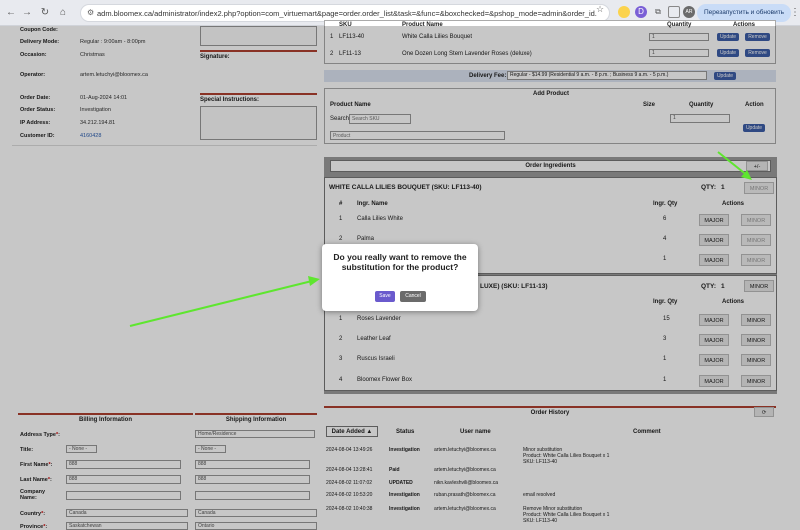 The height and width of the screenshot is (530, 800). Describe the element at coordinates (223, 303) in the screenshot. I see `arrow-to-dialog` at that location.